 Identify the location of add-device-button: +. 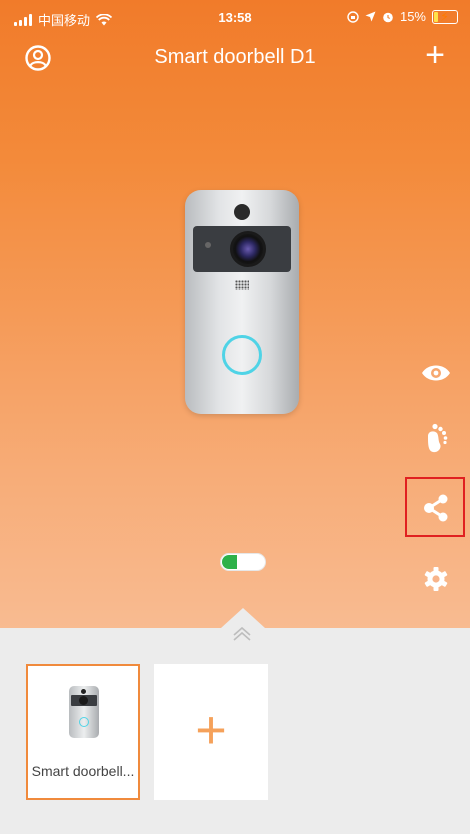
(435, 55).